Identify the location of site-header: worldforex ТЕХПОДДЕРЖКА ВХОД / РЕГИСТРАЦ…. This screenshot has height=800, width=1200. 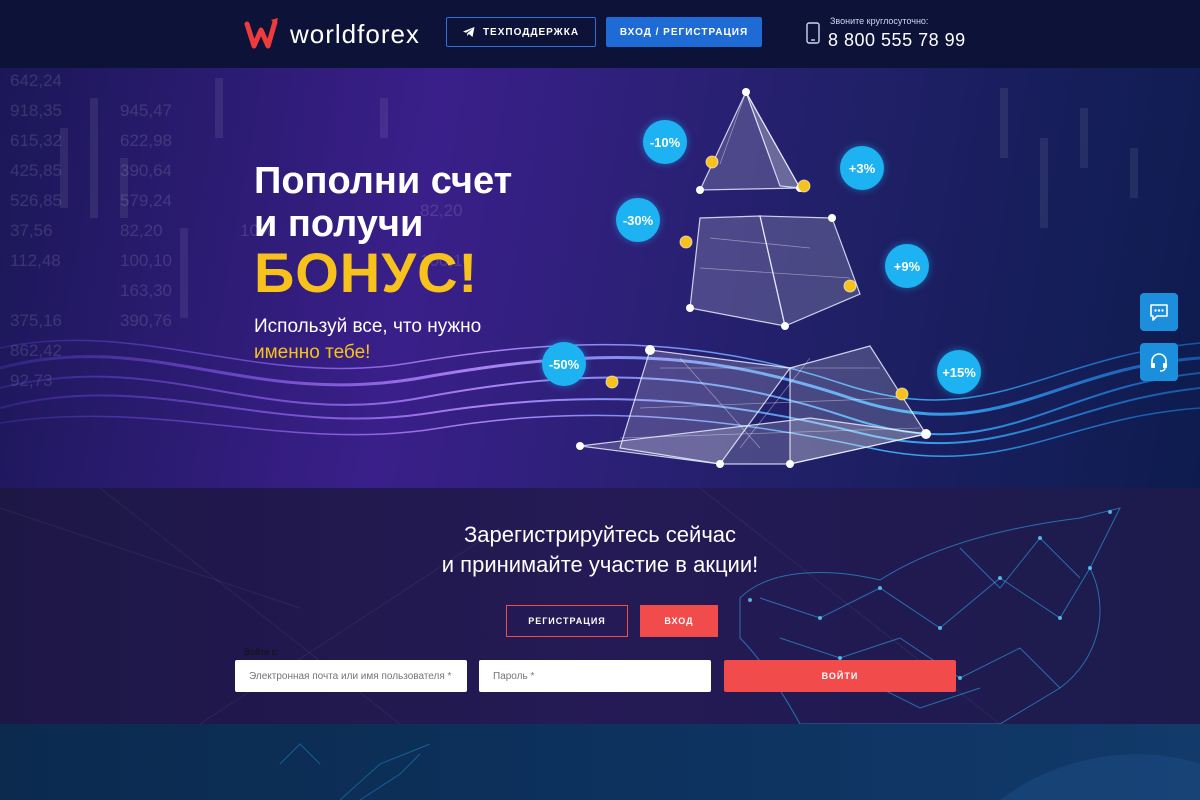
(600, 34).